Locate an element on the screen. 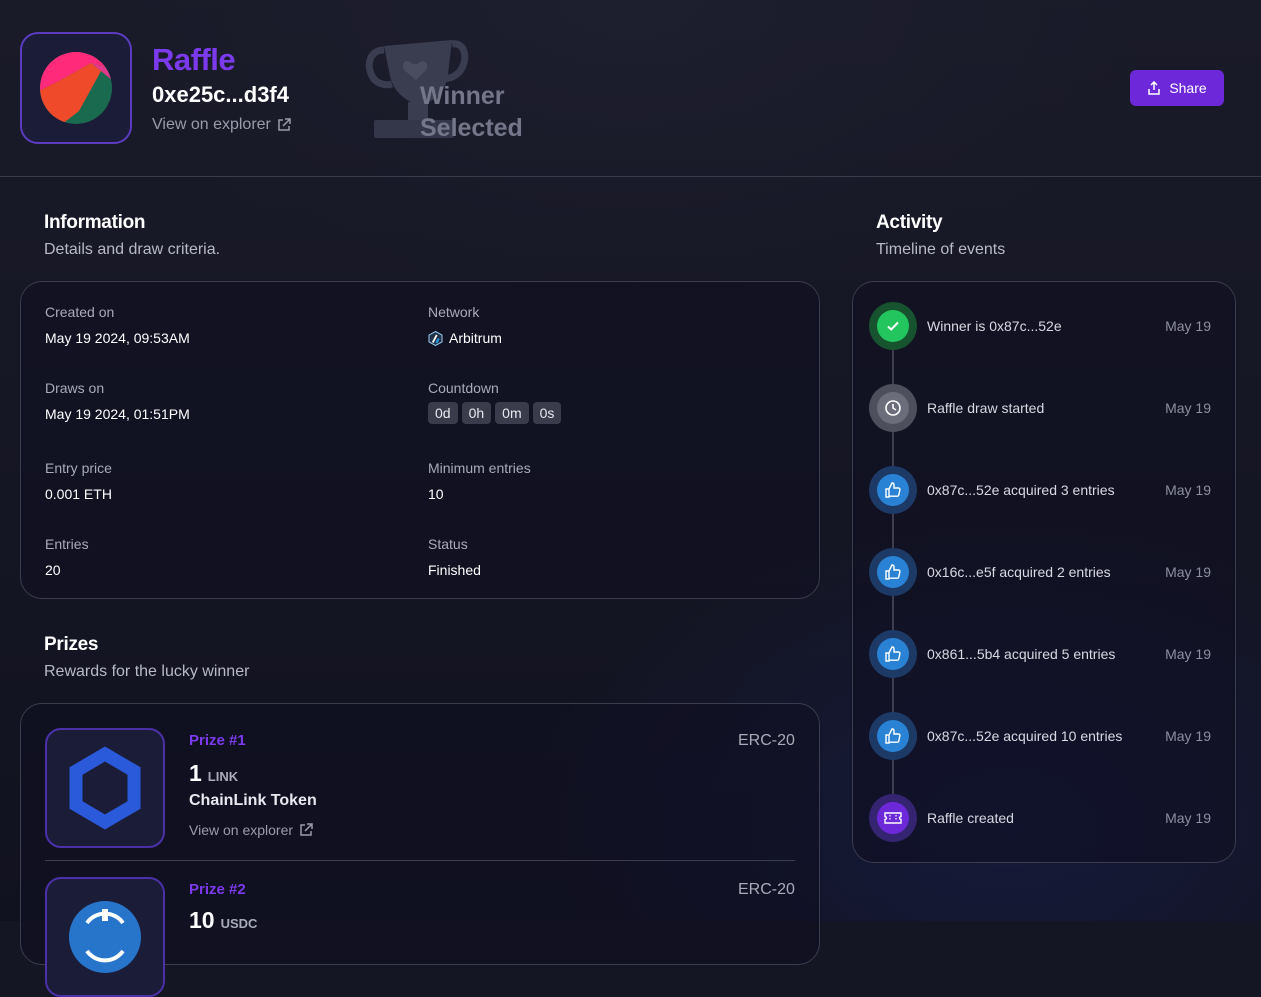 The image size is (1261, 997). countdown-label: Countdown is located at coordinates (463, 388).